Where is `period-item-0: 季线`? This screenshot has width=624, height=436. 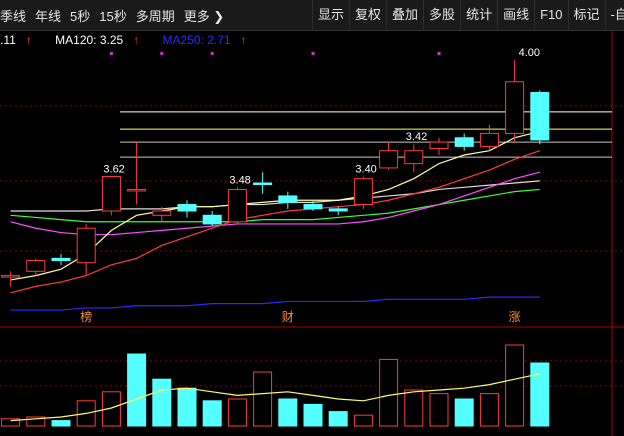
period-item-0: 季线 is located at coordinates (13, 15).